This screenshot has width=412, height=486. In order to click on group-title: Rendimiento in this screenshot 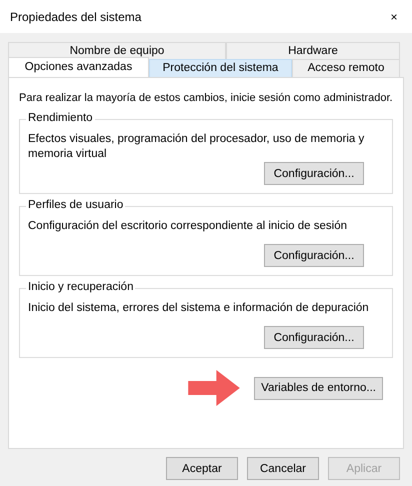, I will do `click(60, 118)`.